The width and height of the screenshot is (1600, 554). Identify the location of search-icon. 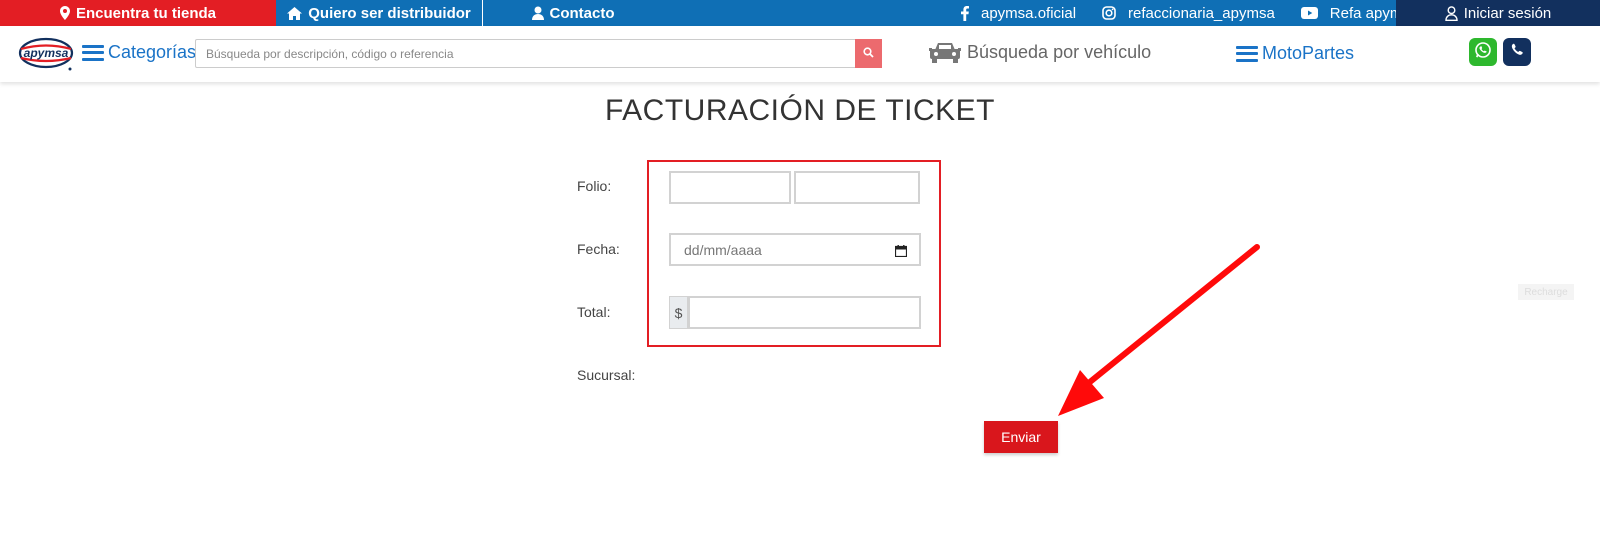
(868, 54).